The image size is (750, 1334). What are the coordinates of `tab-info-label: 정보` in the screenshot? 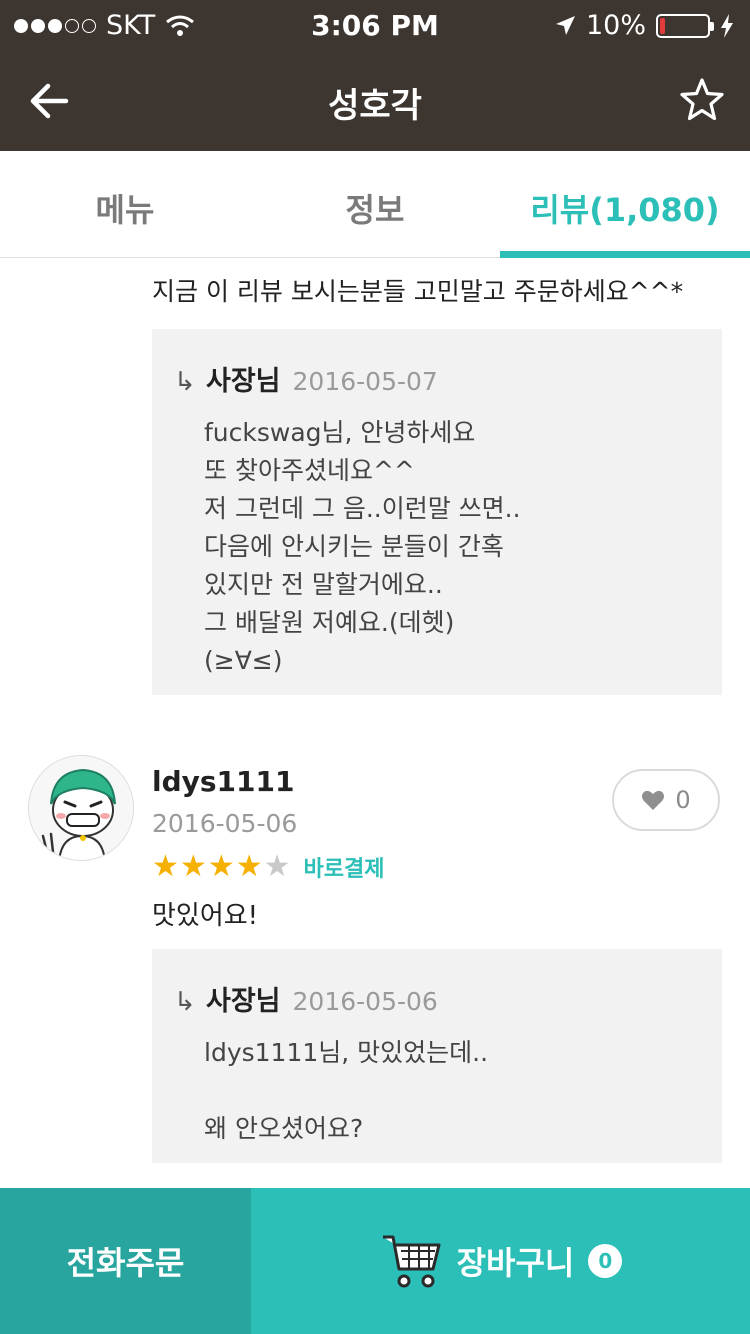 It's located at (375, 210).